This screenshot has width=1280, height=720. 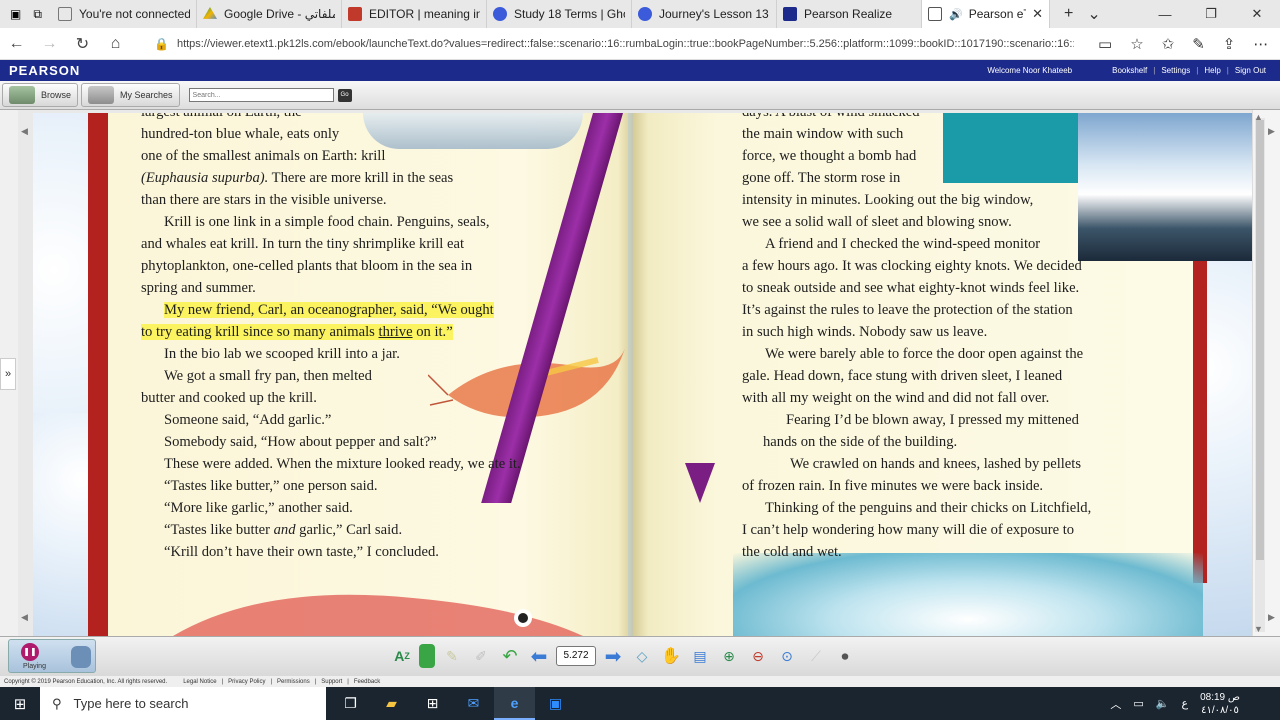 I want to click on back-icon: ←, so click(x=16, y=44).